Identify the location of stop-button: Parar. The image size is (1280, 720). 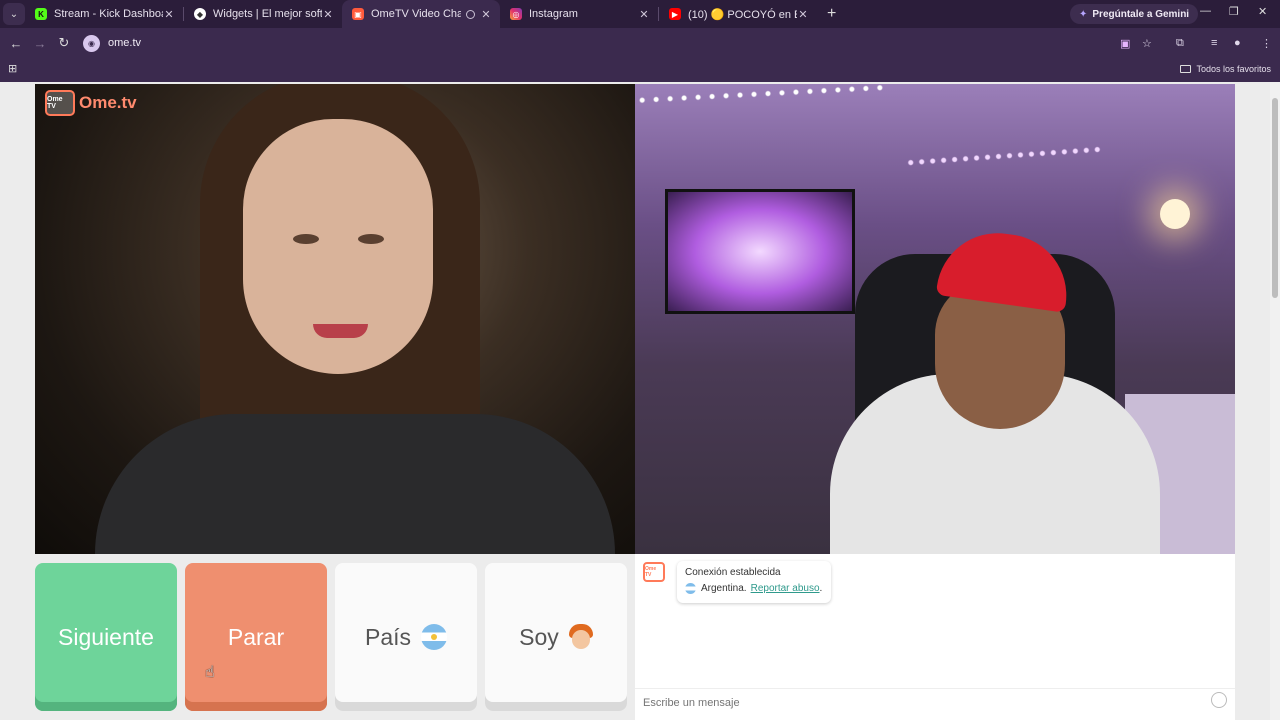
(256, 637).